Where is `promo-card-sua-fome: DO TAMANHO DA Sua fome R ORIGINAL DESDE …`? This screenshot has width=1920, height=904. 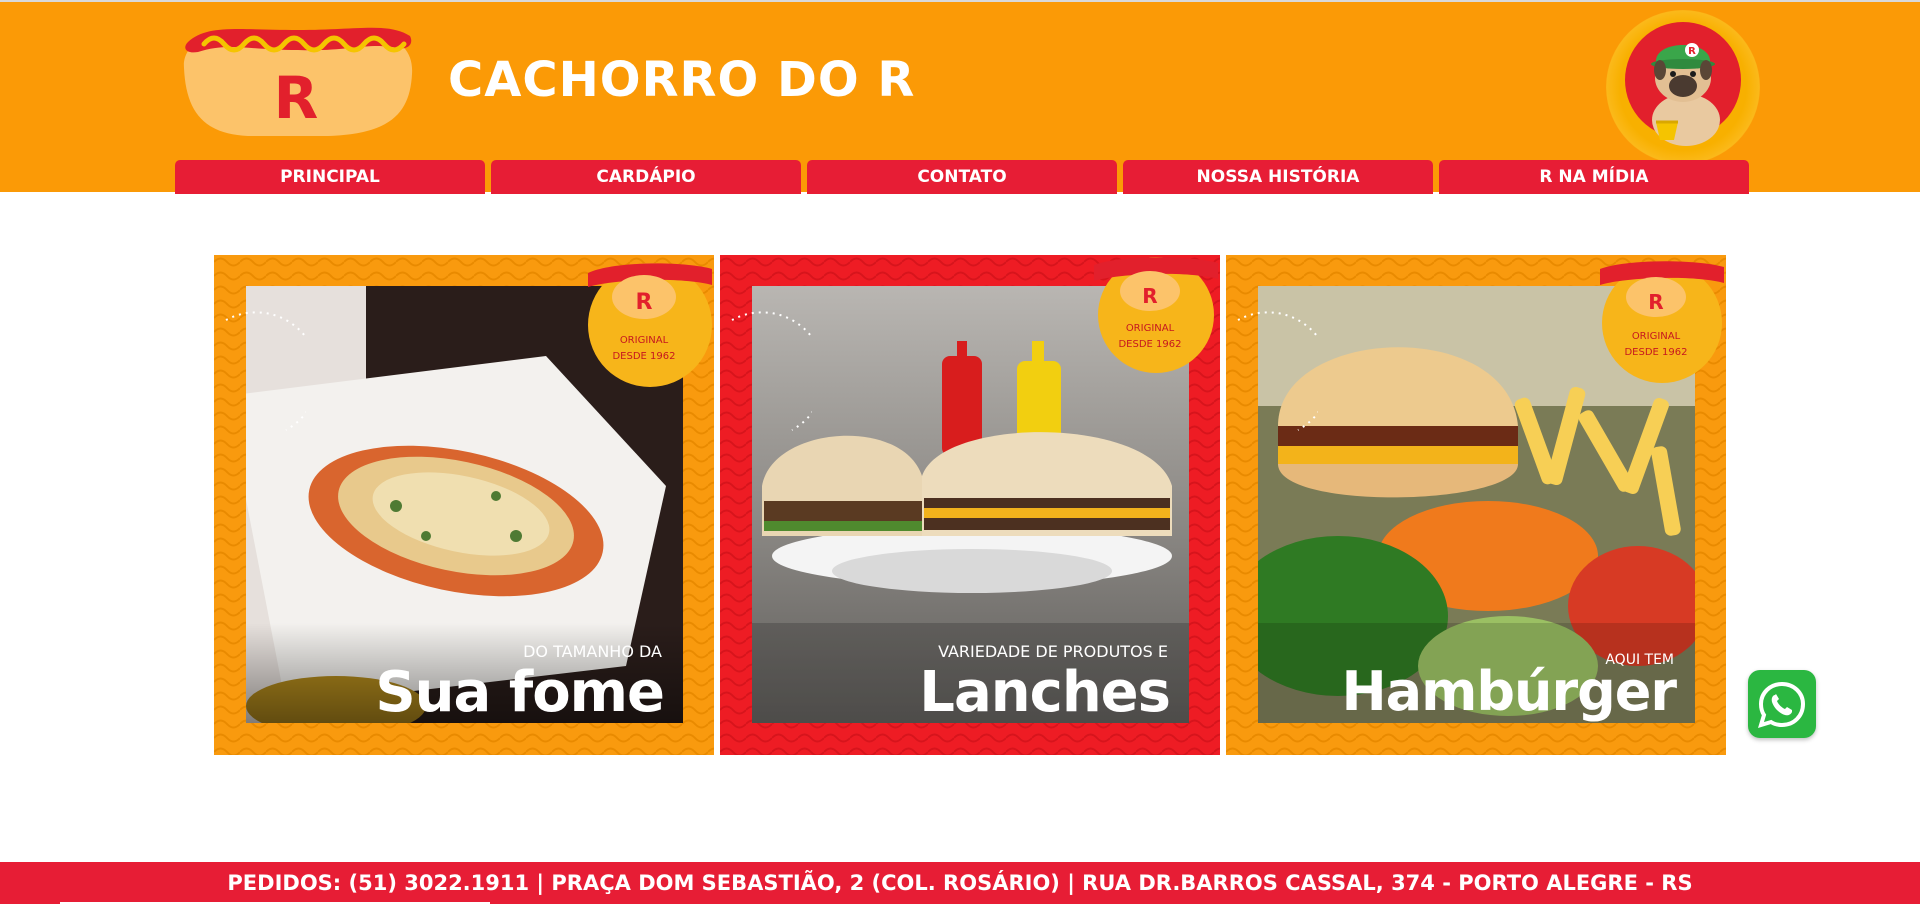
promo-card-sua-fome: DO TAMANHO DA Sua fome R ORIGINAL DESDE … is located at coordinates (464, 505).